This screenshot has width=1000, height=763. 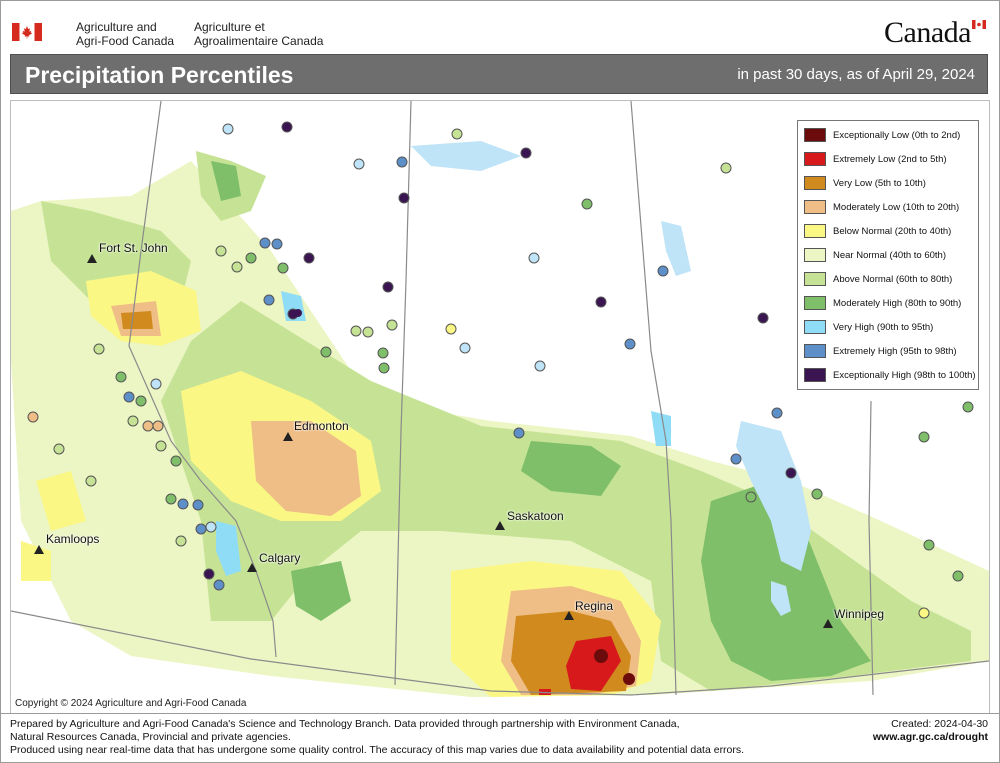 What do you see at coordinates (321, 426) in the screenshot?
I see `city-label-edmonton: Edmonton` at bounding box center [321, 426].